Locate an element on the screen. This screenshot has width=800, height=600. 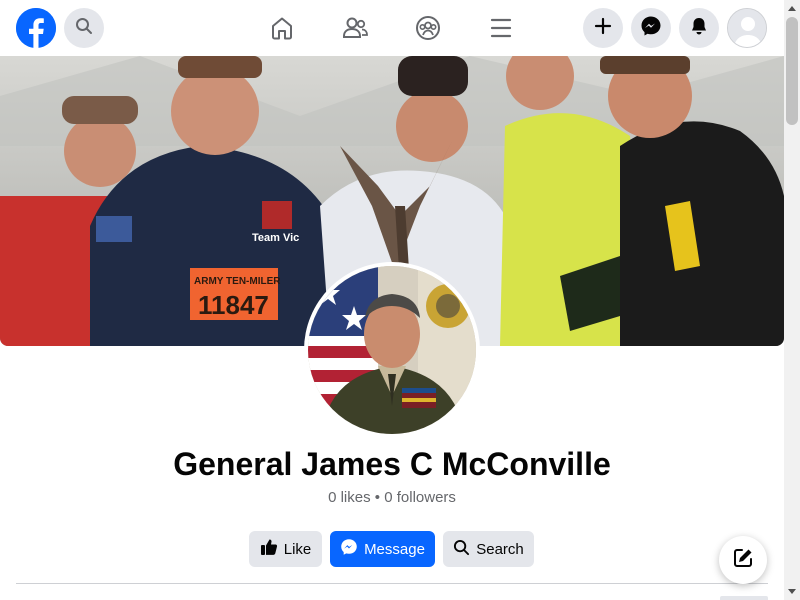
home-icon is located at coordinates (282, 28).